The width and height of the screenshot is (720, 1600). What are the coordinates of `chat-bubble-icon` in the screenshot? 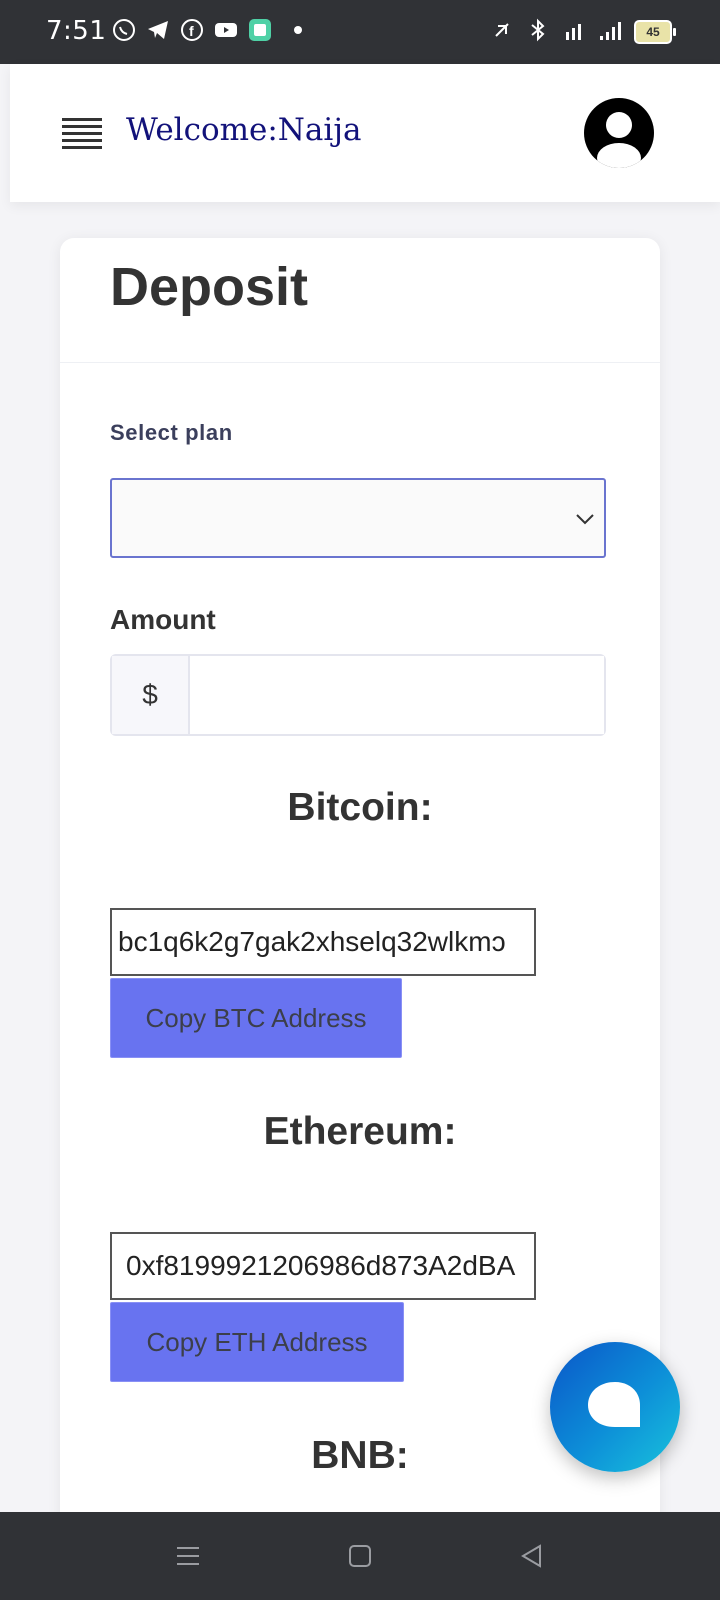 It's located at (614, 1404).